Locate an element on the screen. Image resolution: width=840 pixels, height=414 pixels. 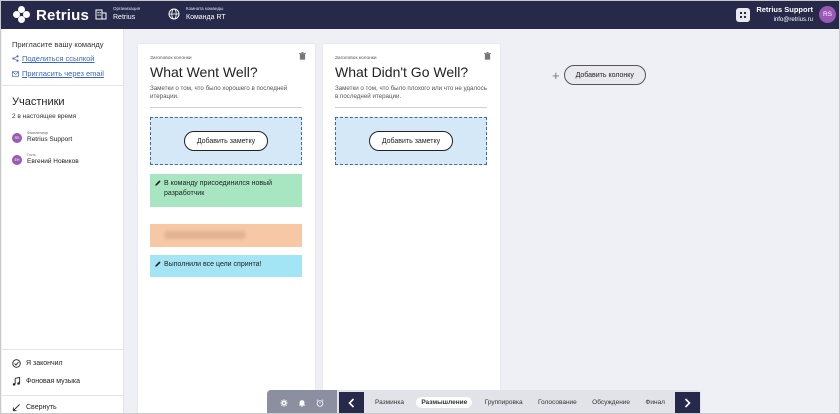
team-room-selector: Комната команды Команда RT is located at coordinates (197, 13).